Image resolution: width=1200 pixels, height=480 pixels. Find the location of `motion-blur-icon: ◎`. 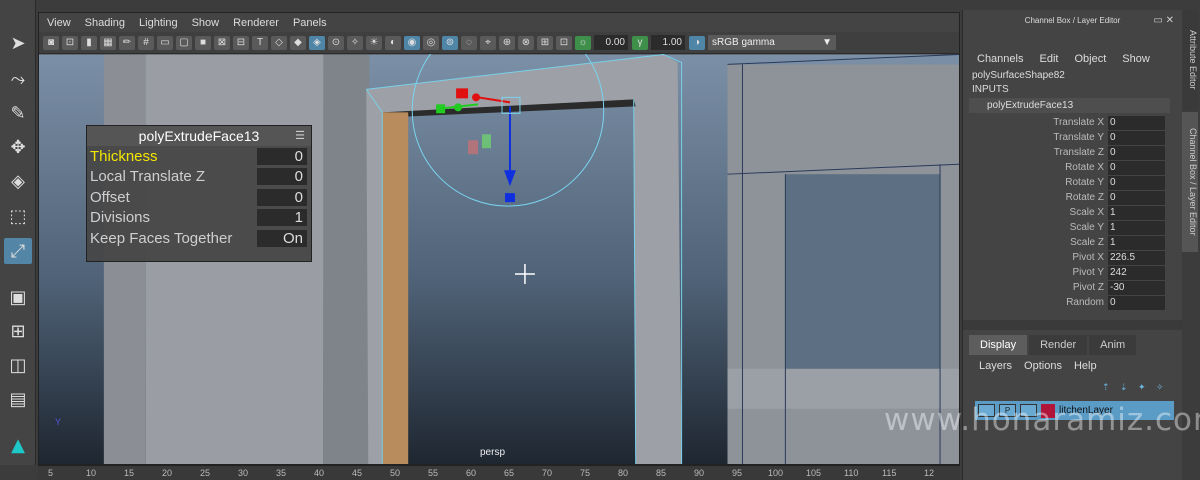

motion-blur-icon: ◎ is located at coordinates (431, 42).